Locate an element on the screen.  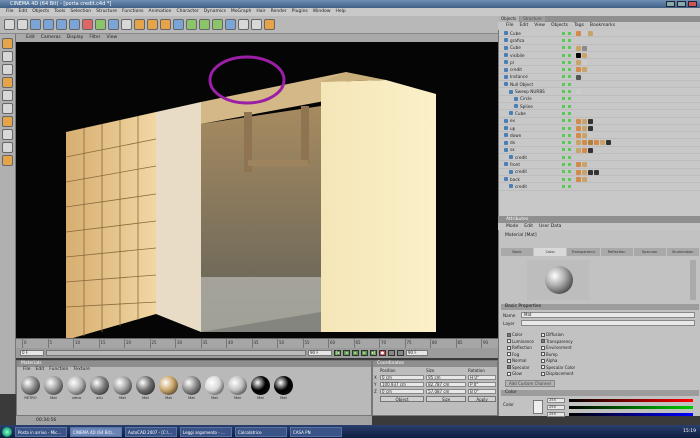
menu-selection: Selection is located at coordinates (80, 12).